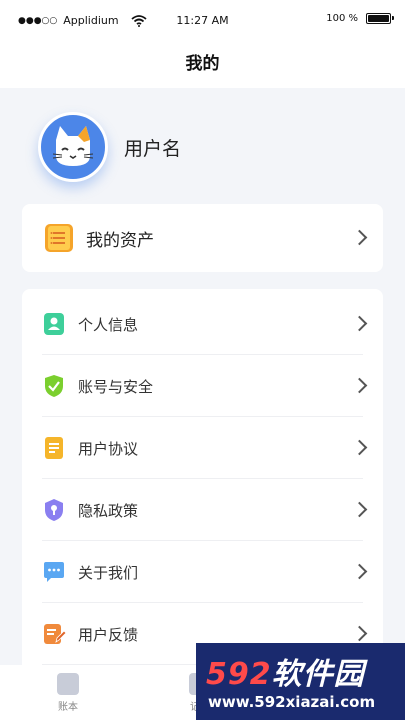 The image size is (405, 720). I want to click on privacy-shield-icon, so click(54, 510).